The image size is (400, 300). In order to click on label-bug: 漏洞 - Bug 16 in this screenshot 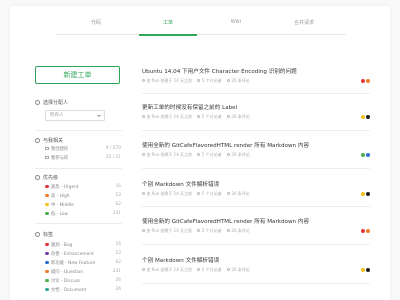, I will do `click(83, 245)`.